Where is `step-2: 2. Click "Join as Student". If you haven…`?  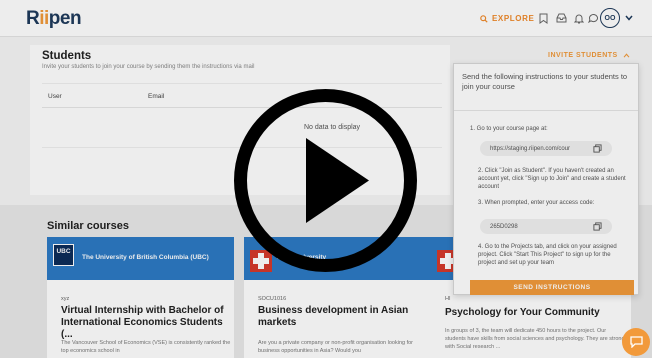 step-2: 2. Click "Join as Student". If you haven… is located at coordinates (552, 179).